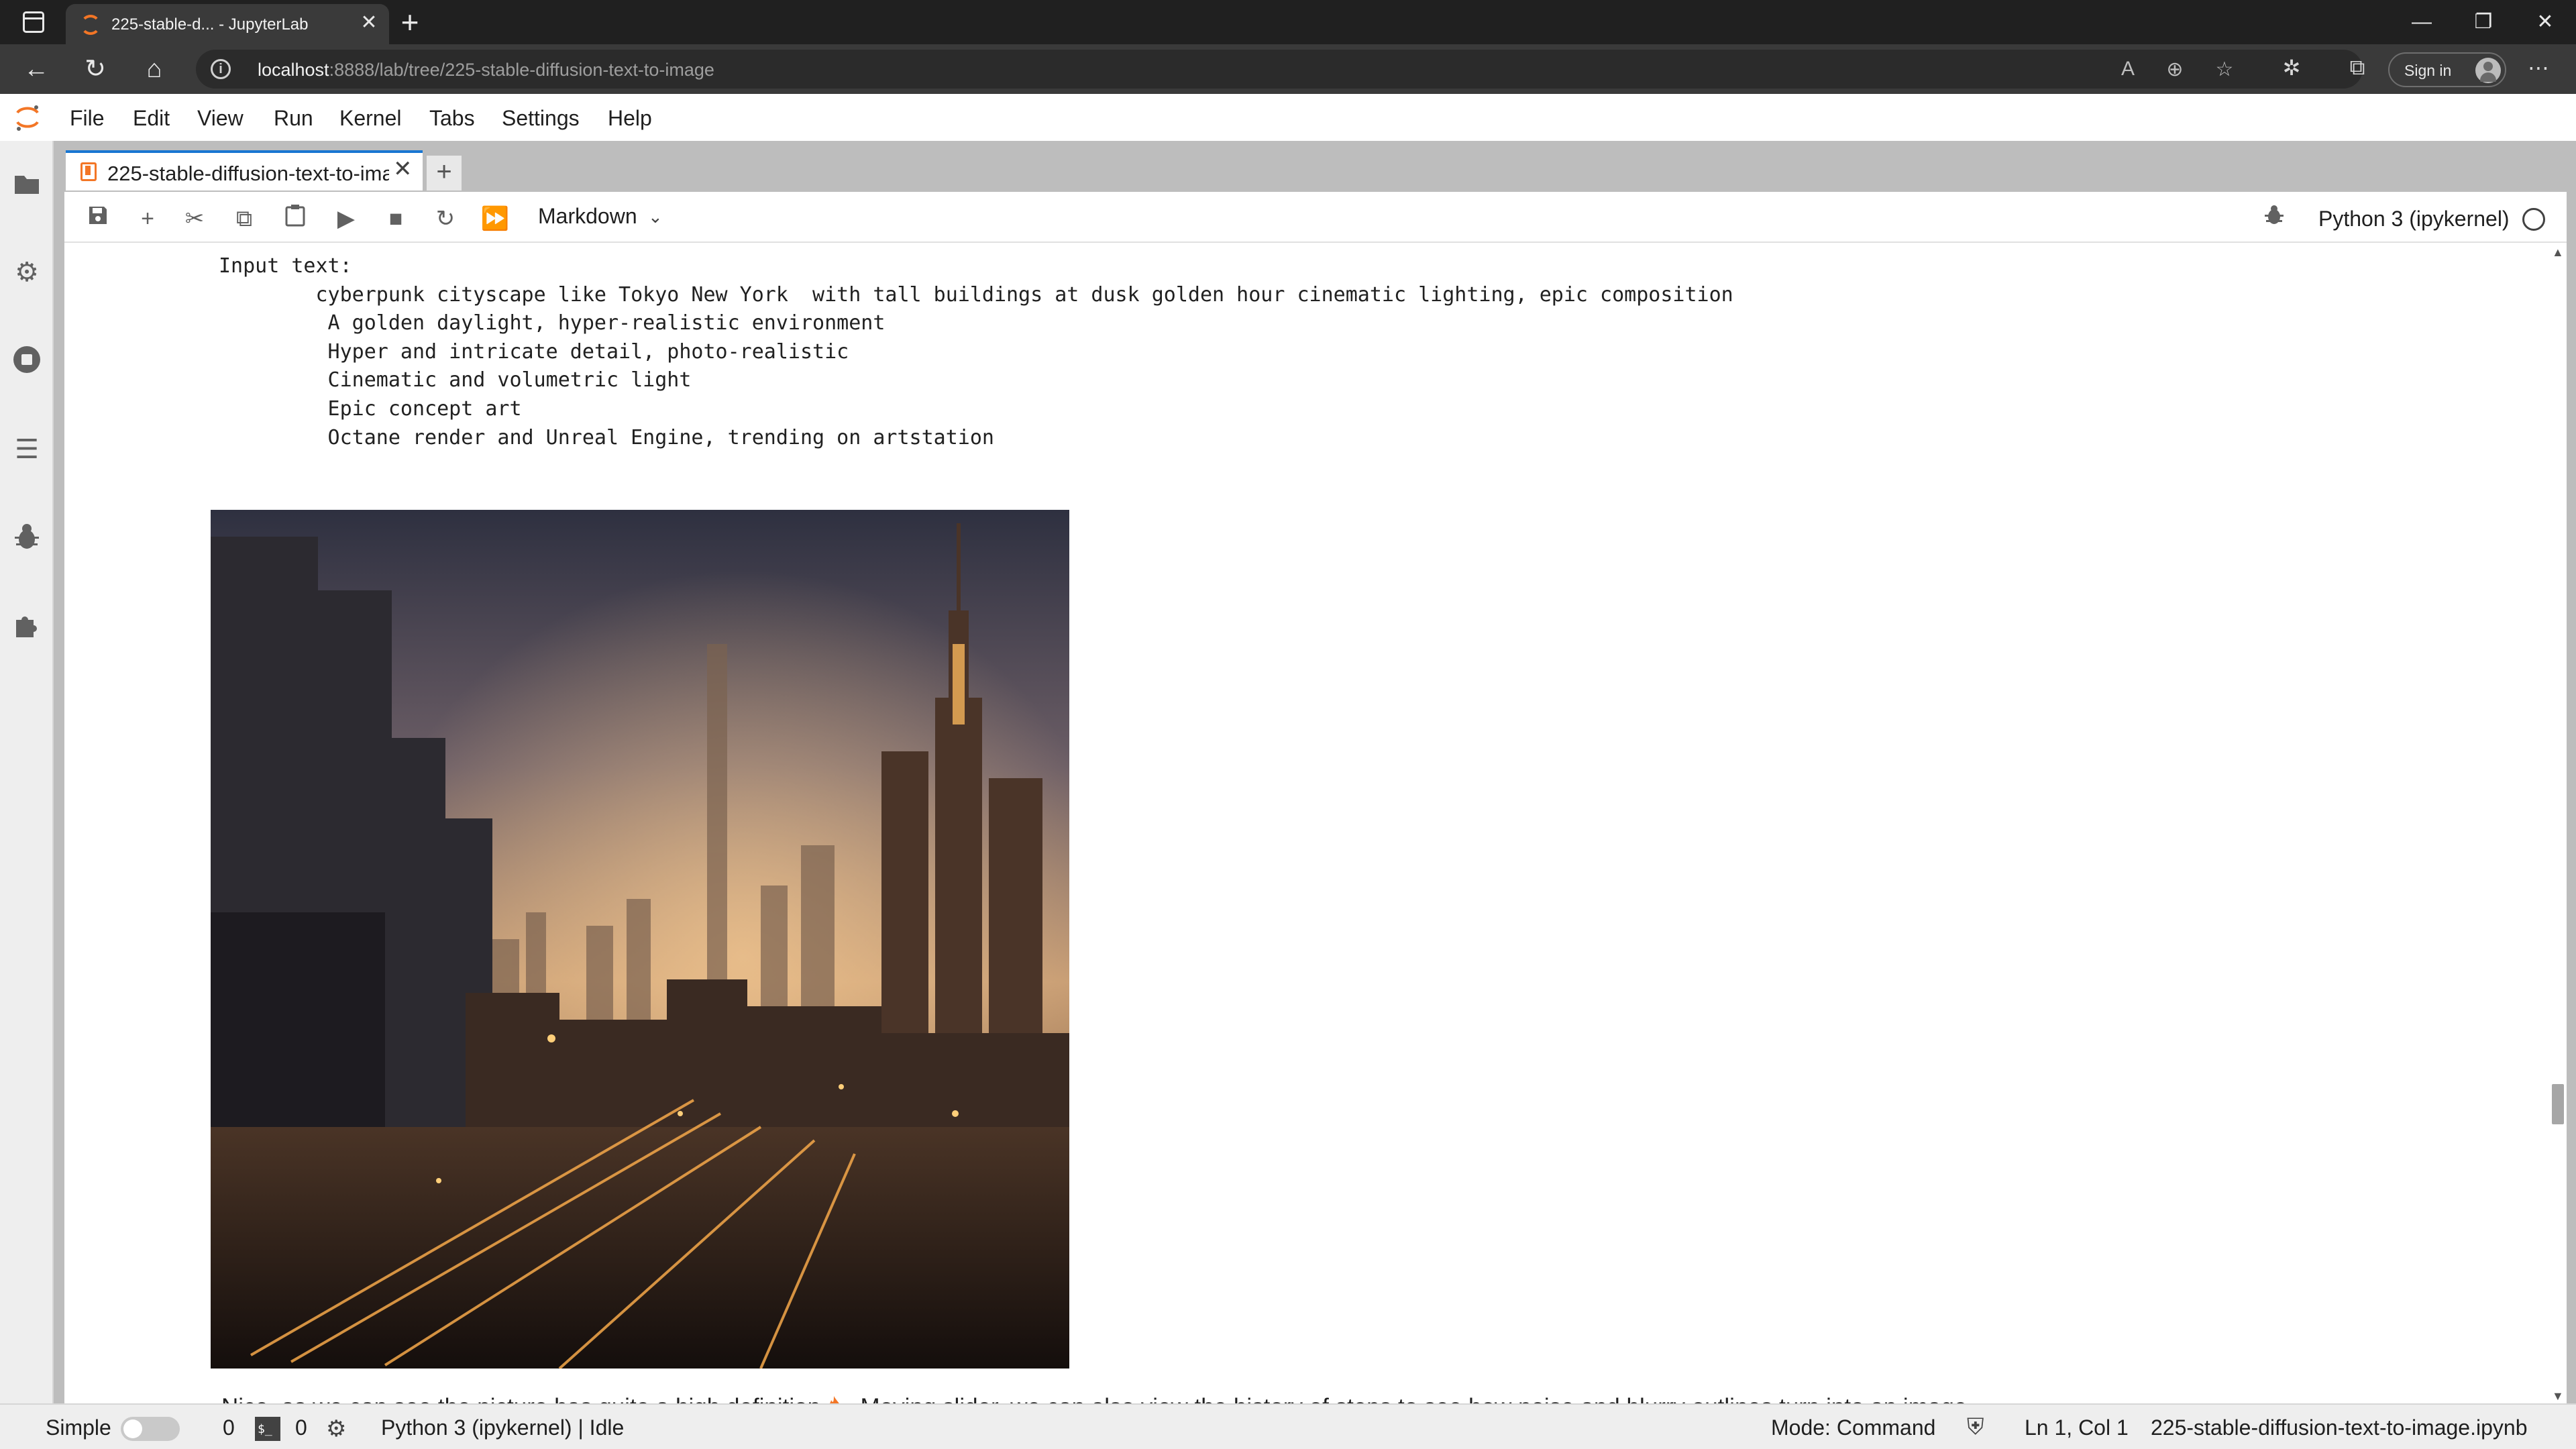 This screenshot has height=1449, width=2576. What do you see at coordinates (295, 218) in the screenshot?
I see `paste-icon` at bounding box center [295, 218].